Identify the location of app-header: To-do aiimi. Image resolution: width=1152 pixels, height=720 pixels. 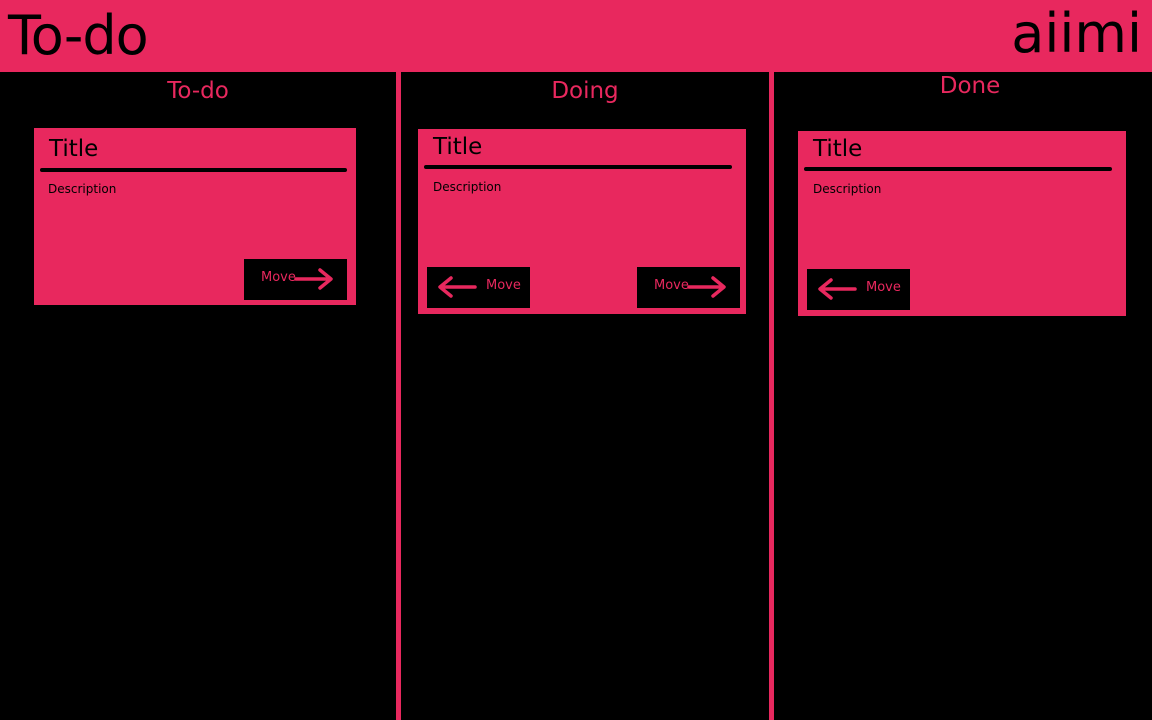
(576, 36).